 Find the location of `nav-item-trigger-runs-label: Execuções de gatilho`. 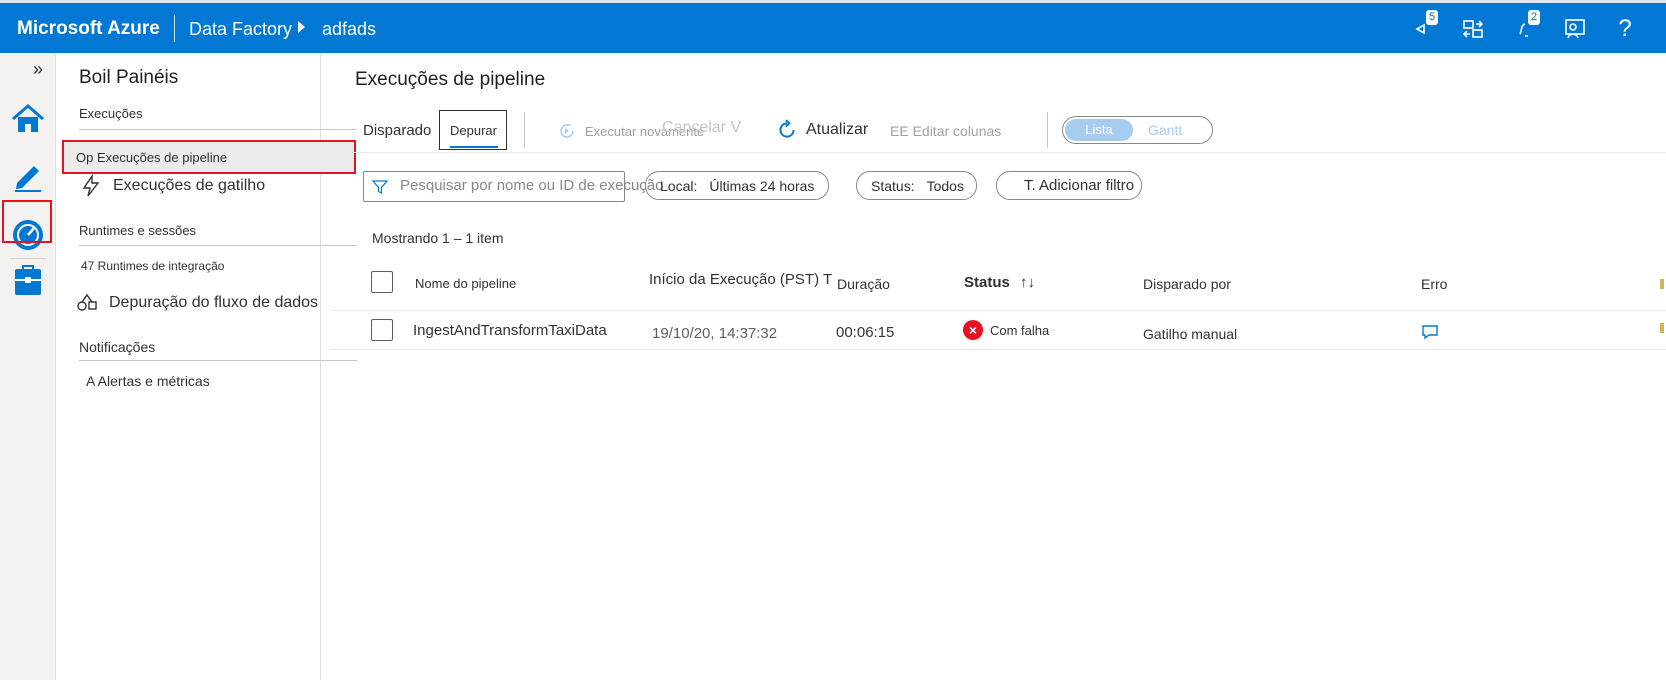

nav-item-trigger-runs-label: Execuções de gatilho is located at coordinates (189, 185).